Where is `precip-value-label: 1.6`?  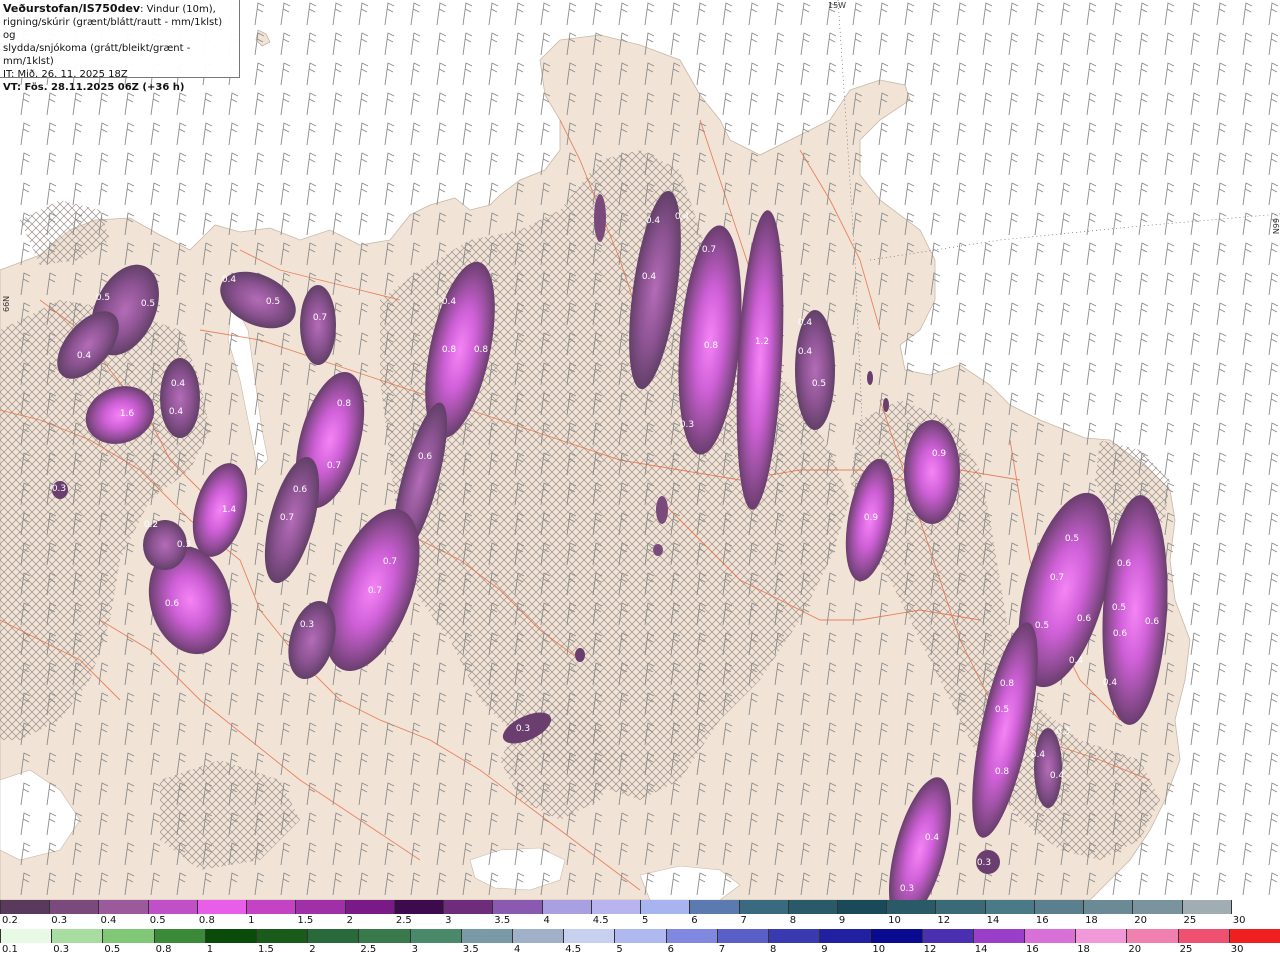
precip-value-label: 1.6 is located at coordinates (127, 414).